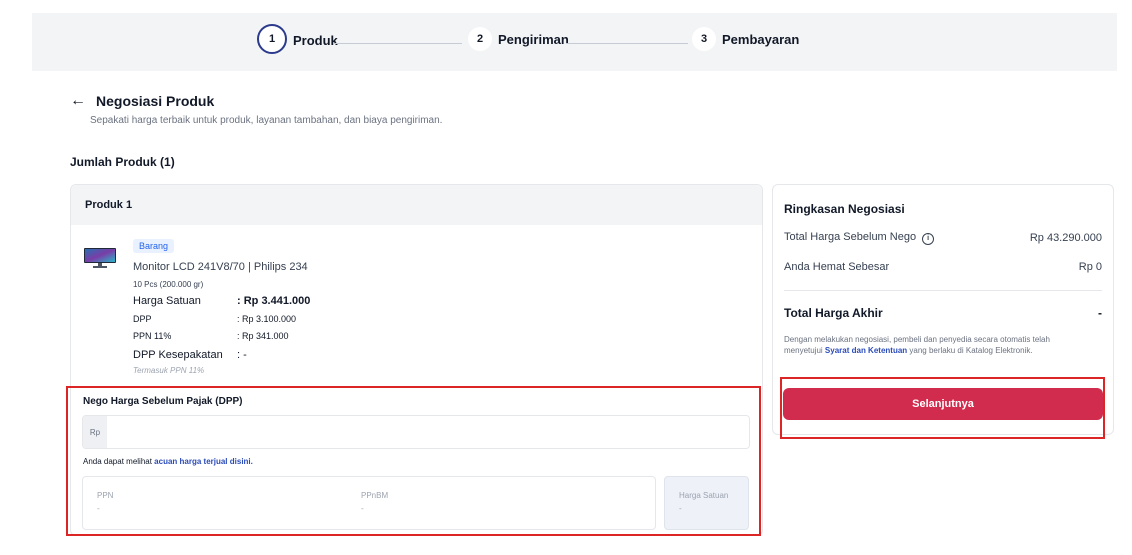 The image size is (1132, 555). What do you see at coordinates (866, 350) in the screenshot?
I see `terms-link: Syarat dan Ketentuan` at bounding box center [866, 350].